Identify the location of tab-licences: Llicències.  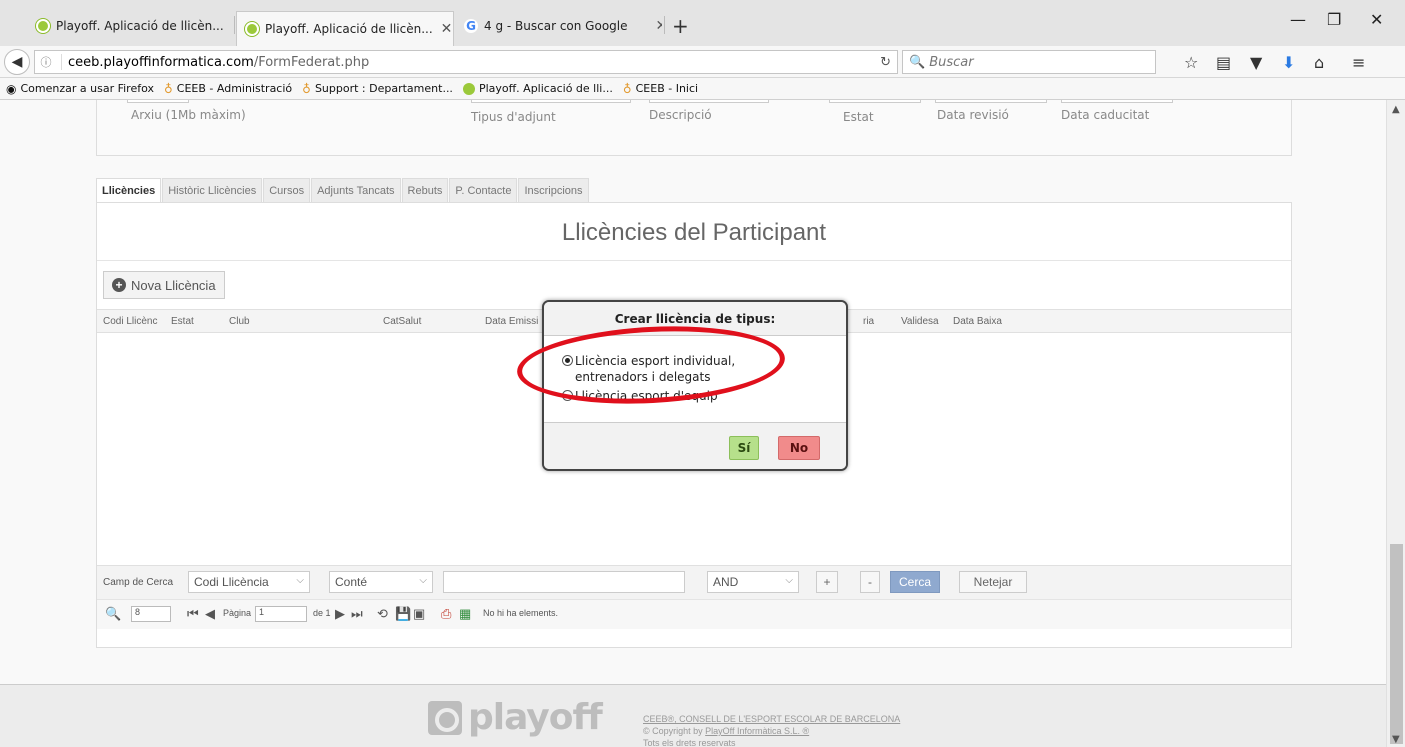
(129, 190).